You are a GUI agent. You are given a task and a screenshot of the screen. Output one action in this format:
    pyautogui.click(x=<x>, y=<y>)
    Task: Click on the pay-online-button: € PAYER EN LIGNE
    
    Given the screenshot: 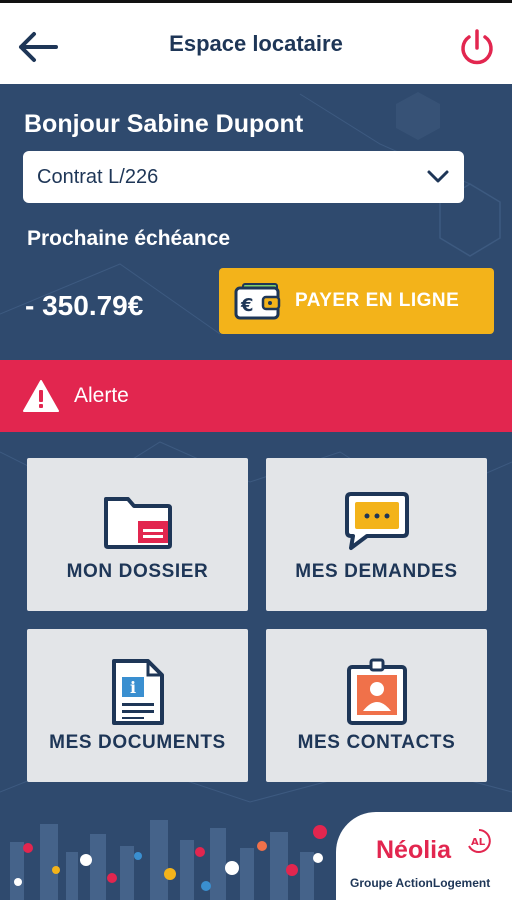 What is the action you would take?
    pyautogui.click(x=356, y=301)
    